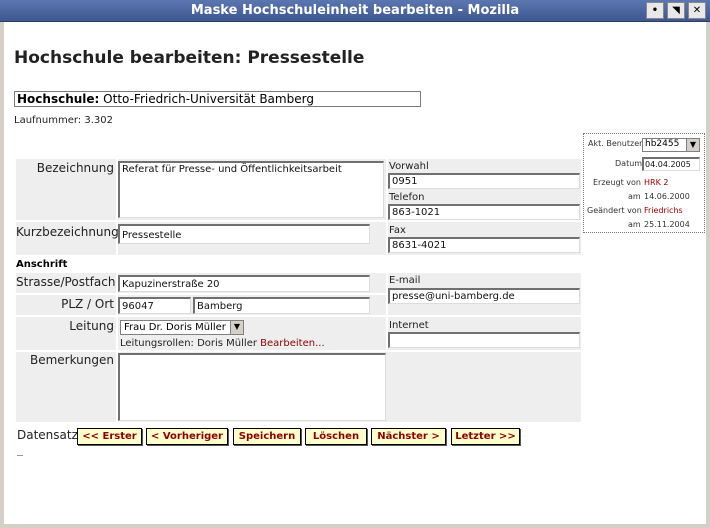  I want to click on leitungsrollen-text: Leitungsrollen: Doris Müller, so click(188, 343).